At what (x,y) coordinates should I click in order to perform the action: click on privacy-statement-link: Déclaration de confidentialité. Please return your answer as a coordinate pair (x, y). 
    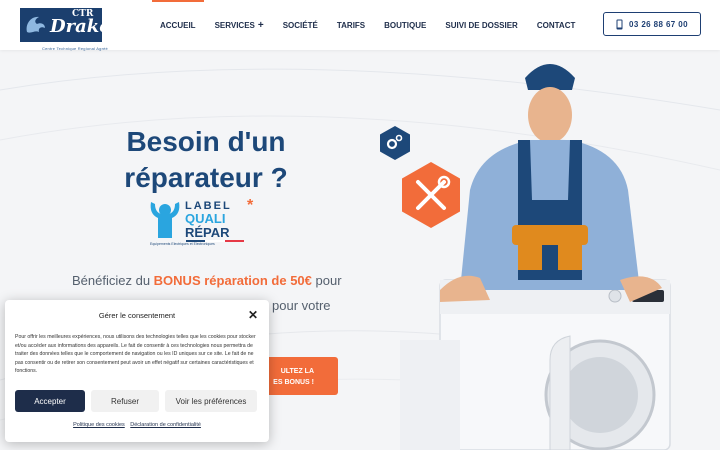
    Looking at the image, I should click on (165, 425).